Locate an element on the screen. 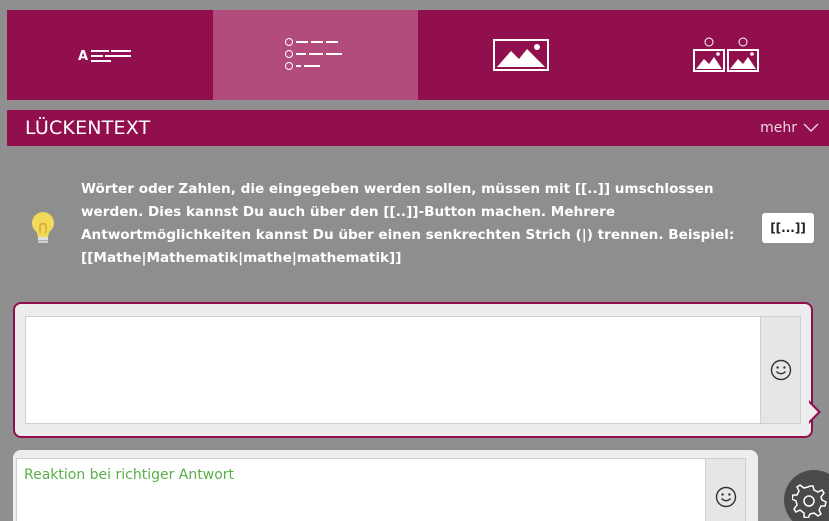  tab-image is located at coordinates (521, 55).